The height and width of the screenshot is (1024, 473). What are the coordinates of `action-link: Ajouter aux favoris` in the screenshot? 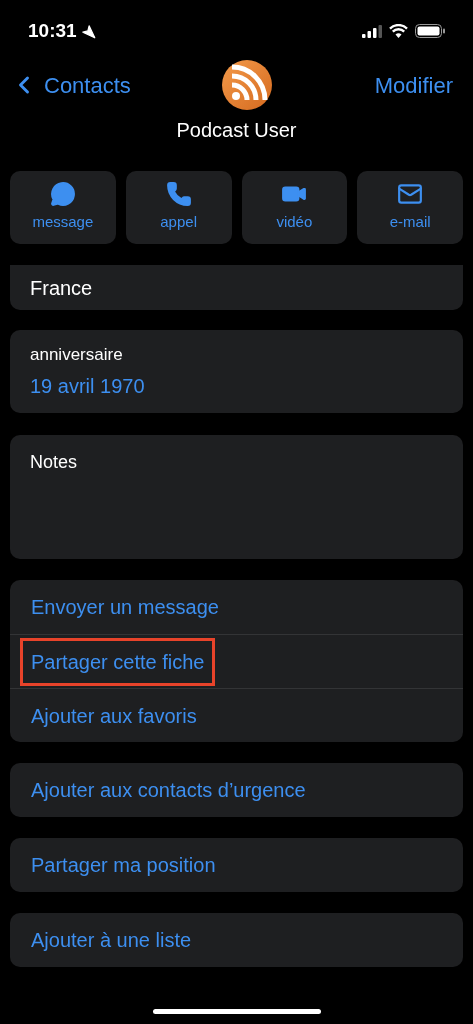 It's located at (114, 715).